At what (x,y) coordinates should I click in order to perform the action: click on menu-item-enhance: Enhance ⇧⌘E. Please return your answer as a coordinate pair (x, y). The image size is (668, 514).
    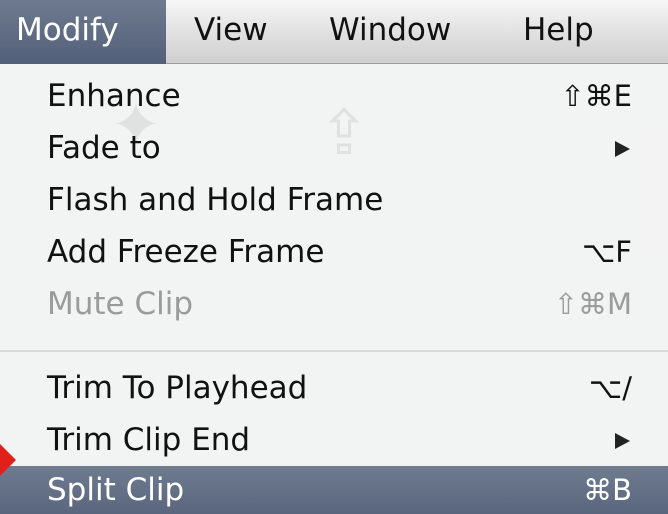
    Looking at the image, I should click on (334, 96).